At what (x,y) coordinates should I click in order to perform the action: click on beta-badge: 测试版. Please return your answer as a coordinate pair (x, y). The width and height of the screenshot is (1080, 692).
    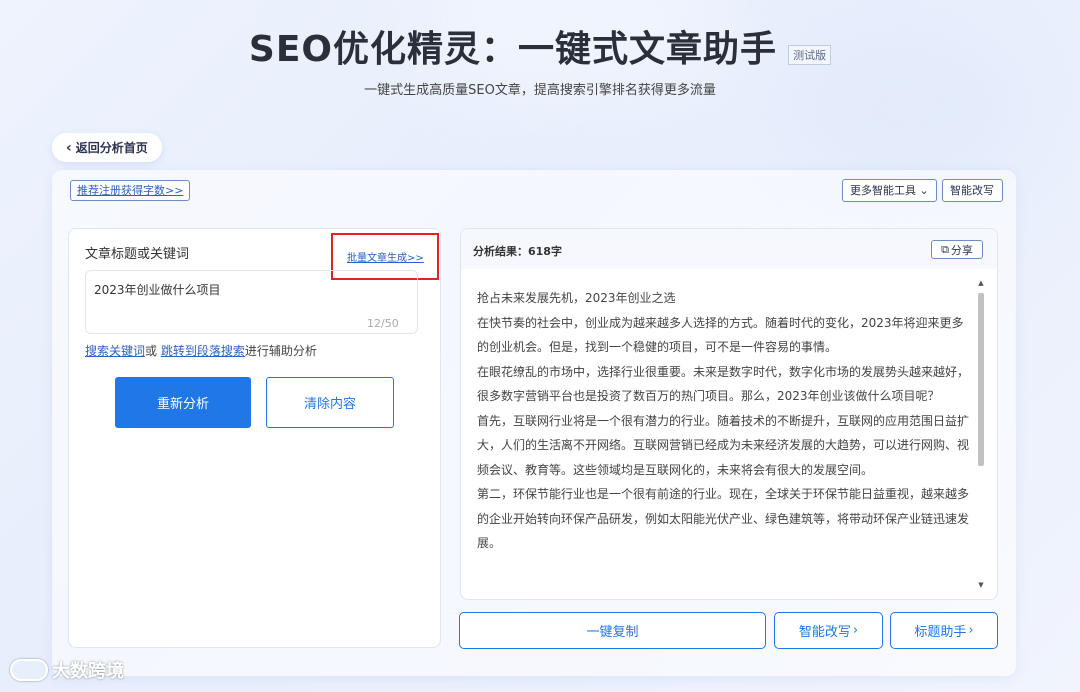
    Looking at the image, I should click on (810, 55).